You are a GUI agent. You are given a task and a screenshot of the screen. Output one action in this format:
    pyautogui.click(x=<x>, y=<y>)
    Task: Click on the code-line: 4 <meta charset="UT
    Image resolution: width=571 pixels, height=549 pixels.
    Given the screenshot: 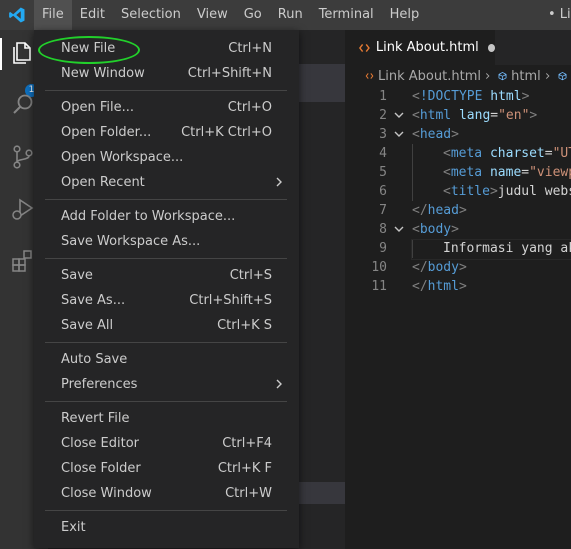 What is the action you would take?
    pyautogui.click(x=458, y=153)
    